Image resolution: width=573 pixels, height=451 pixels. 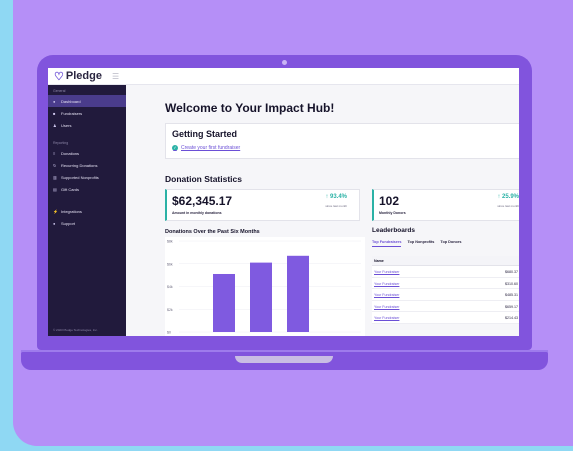 I want to click on support-icon: ●, so click(x=54, y=223).